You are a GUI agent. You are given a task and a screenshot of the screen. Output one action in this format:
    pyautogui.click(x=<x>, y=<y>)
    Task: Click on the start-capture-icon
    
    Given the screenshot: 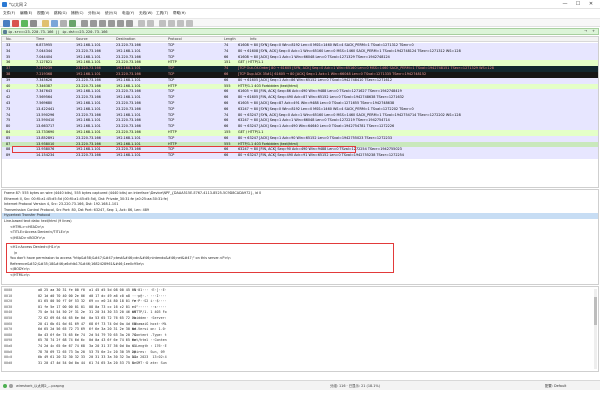 What is the action you would take?
    pyautogui.click(x=6, y=23)
    